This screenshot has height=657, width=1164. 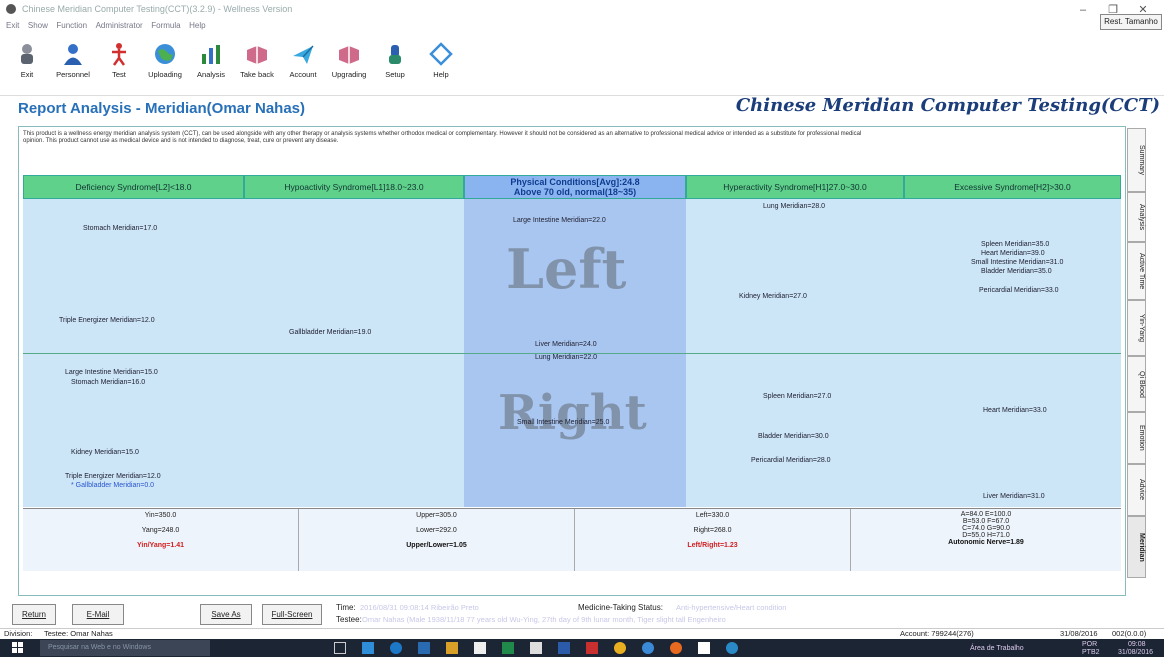 What do you see at coordinates (441, 54) in the screenshot?
I see `diamond-icon` at bounding box center [441, 54].